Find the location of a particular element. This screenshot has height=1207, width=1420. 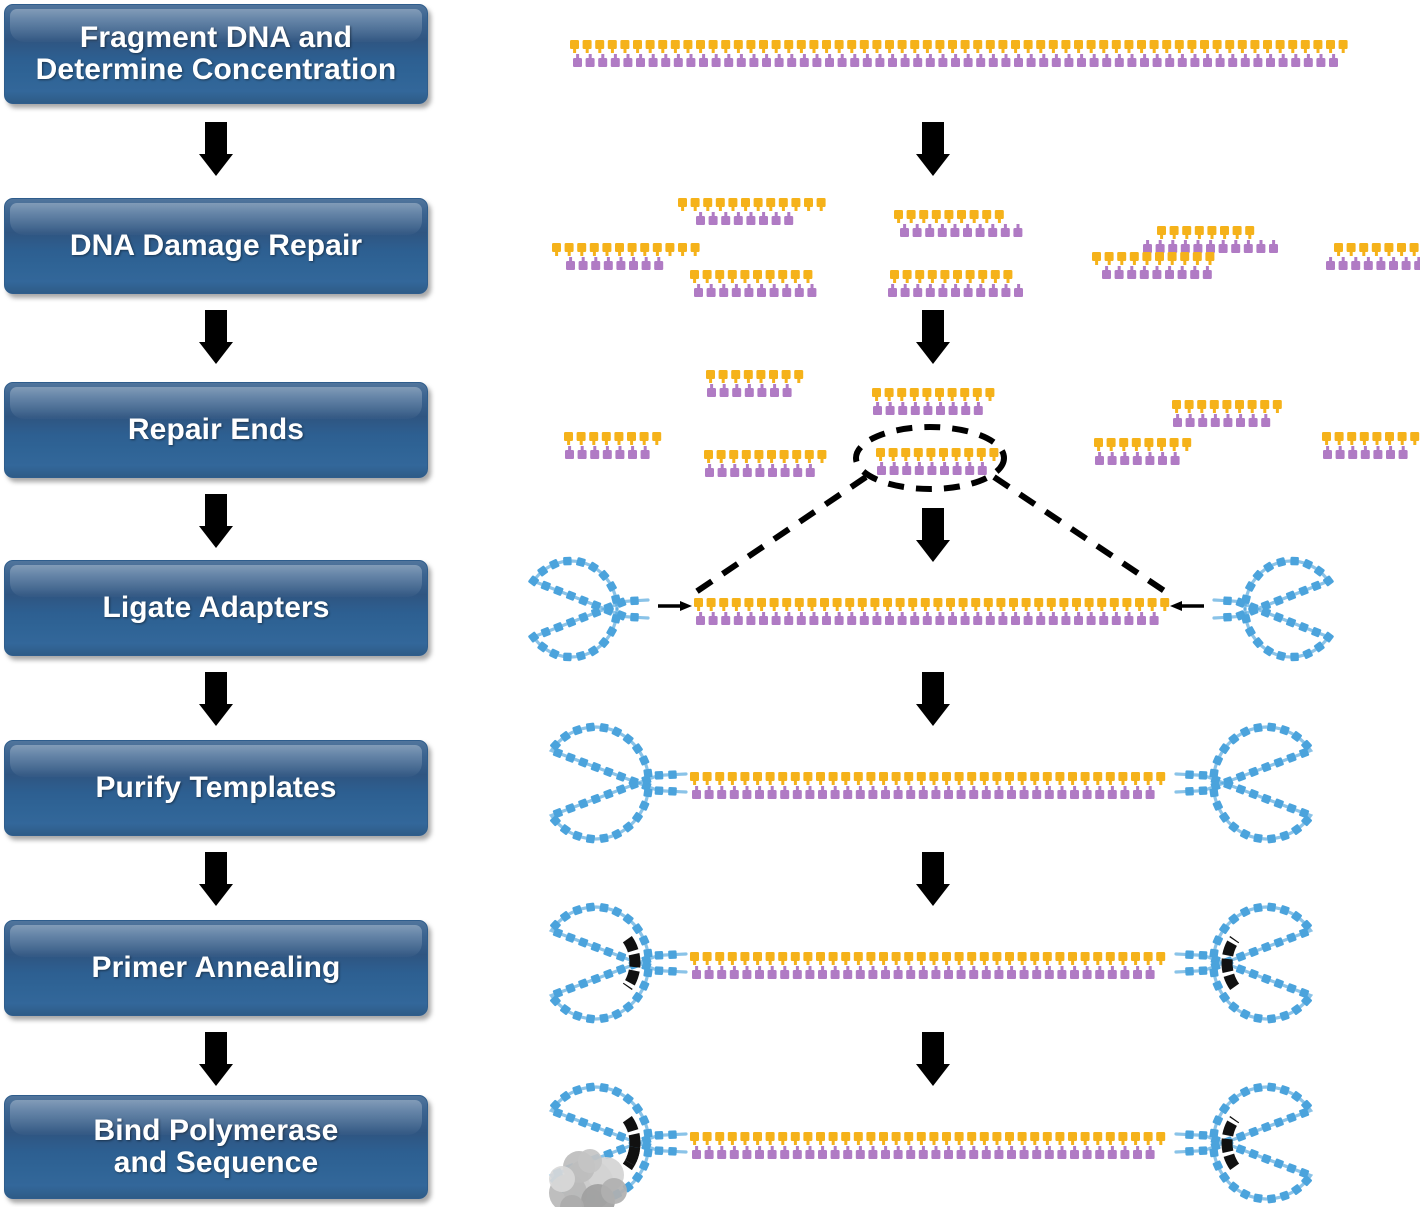

illustration-adapter-ligation is located at coordinates (931, 609).